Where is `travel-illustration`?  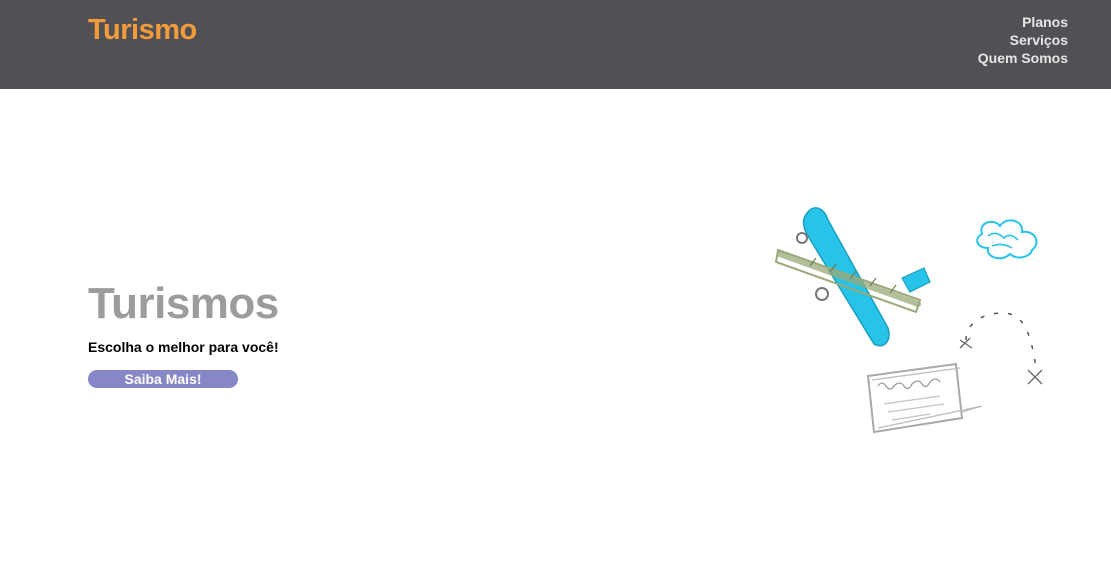
travel-illustration is located at coordinates (908, 320).